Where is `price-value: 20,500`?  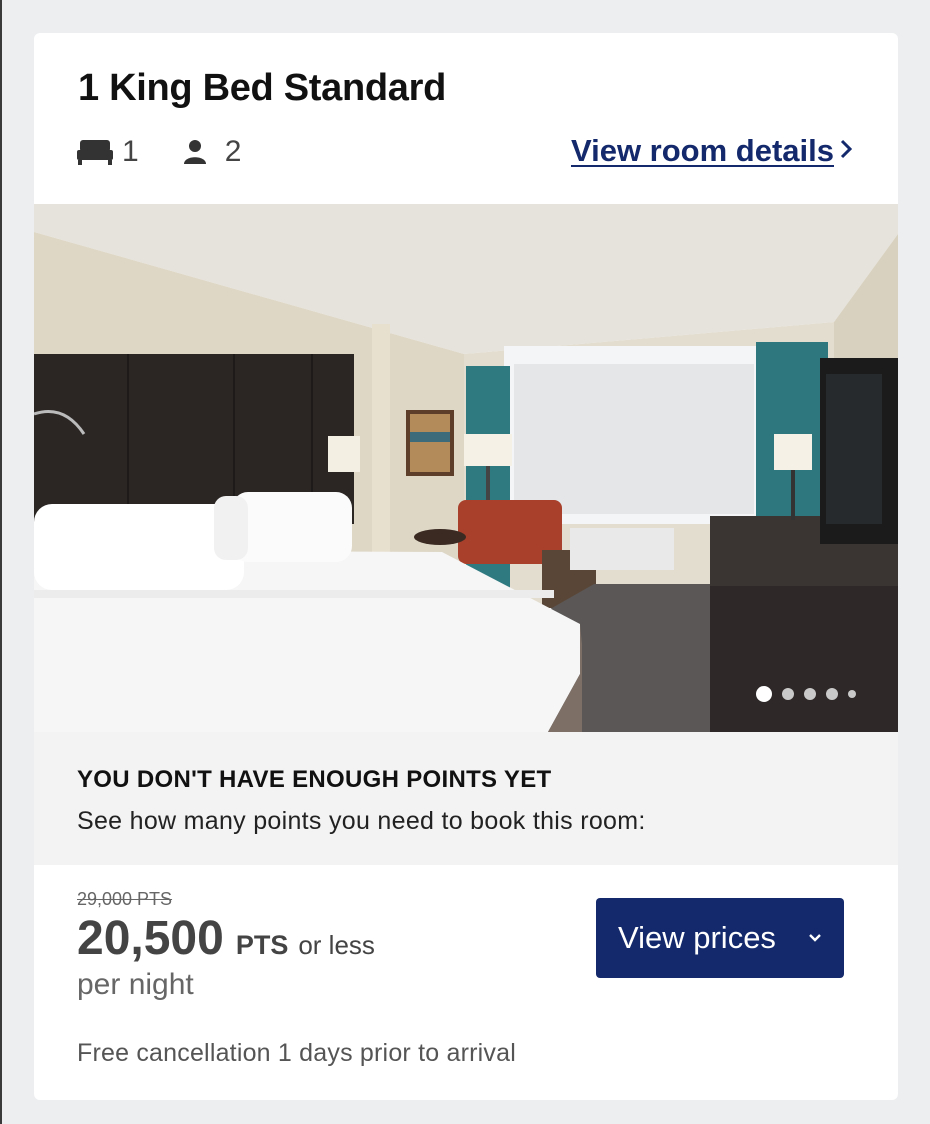 price-value: 20,500 is located at coordinates (150, 938).